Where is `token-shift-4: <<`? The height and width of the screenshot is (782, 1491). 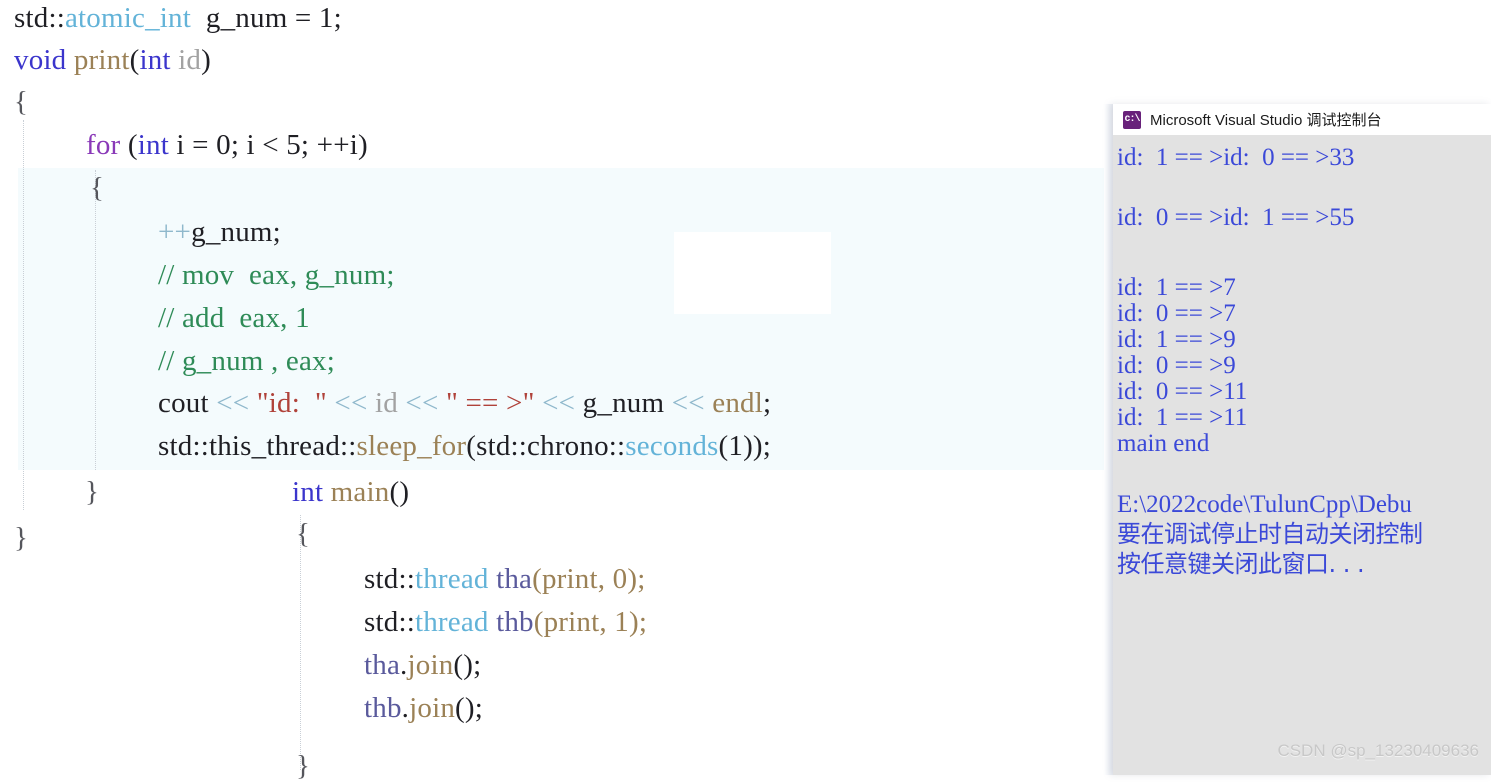
token-shift-4: << is located at coordinates (559, 403).